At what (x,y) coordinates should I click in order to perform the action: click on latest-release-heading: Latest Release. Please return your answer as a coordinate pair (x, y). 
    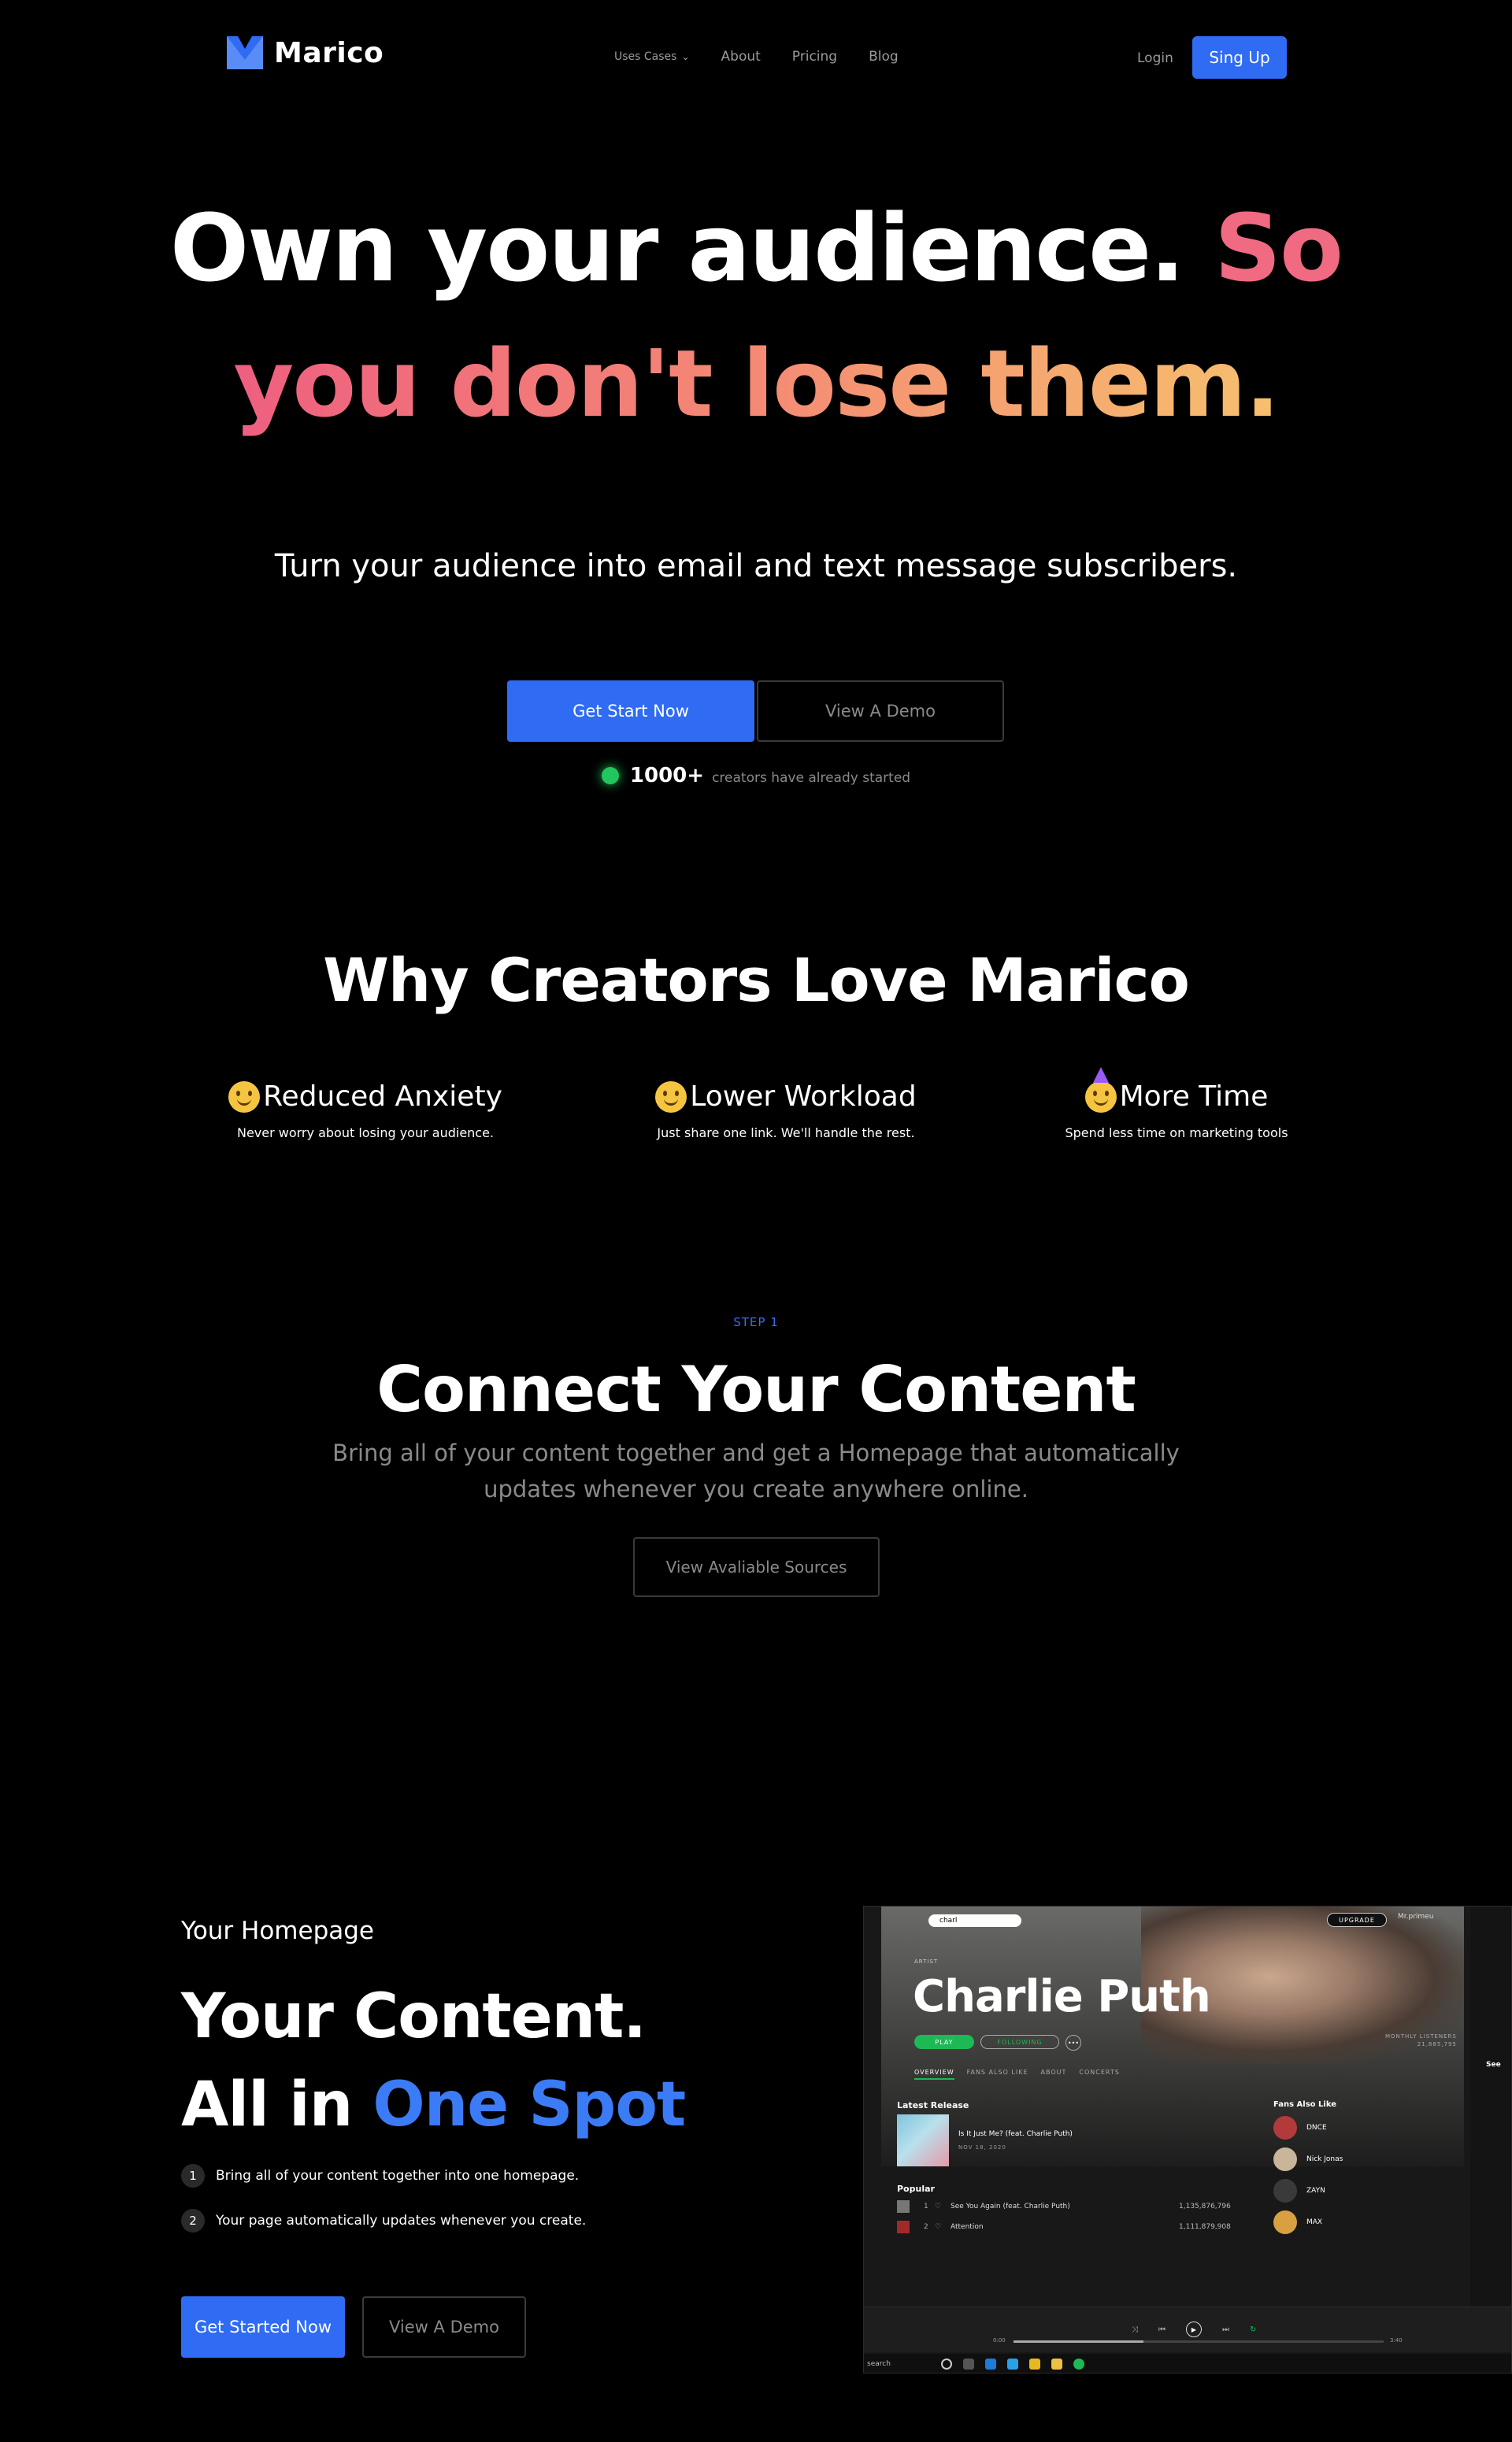
    Looking at the image, I should click on (933, 2105).